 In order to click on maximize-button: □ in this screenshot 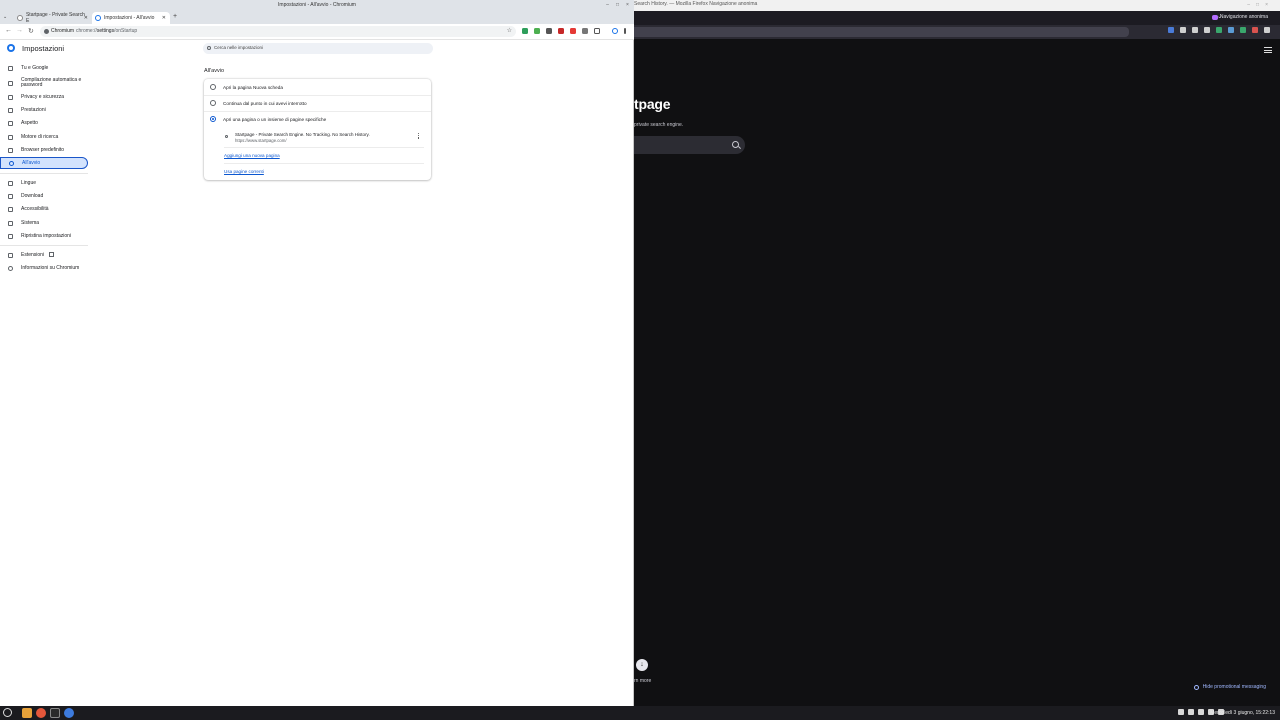, I will do `click(617, 5)`.